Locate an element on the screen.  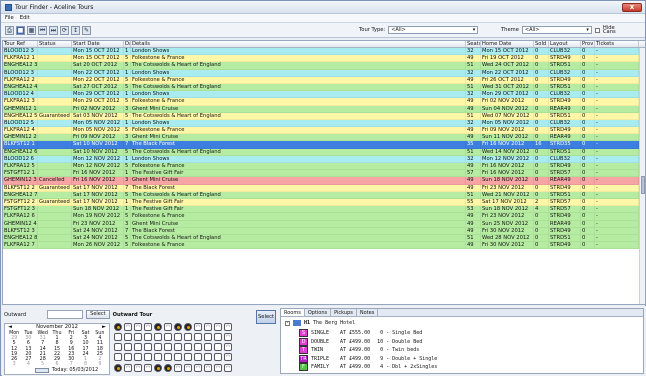
column-header: Sold is located at coordinates (541, 44).